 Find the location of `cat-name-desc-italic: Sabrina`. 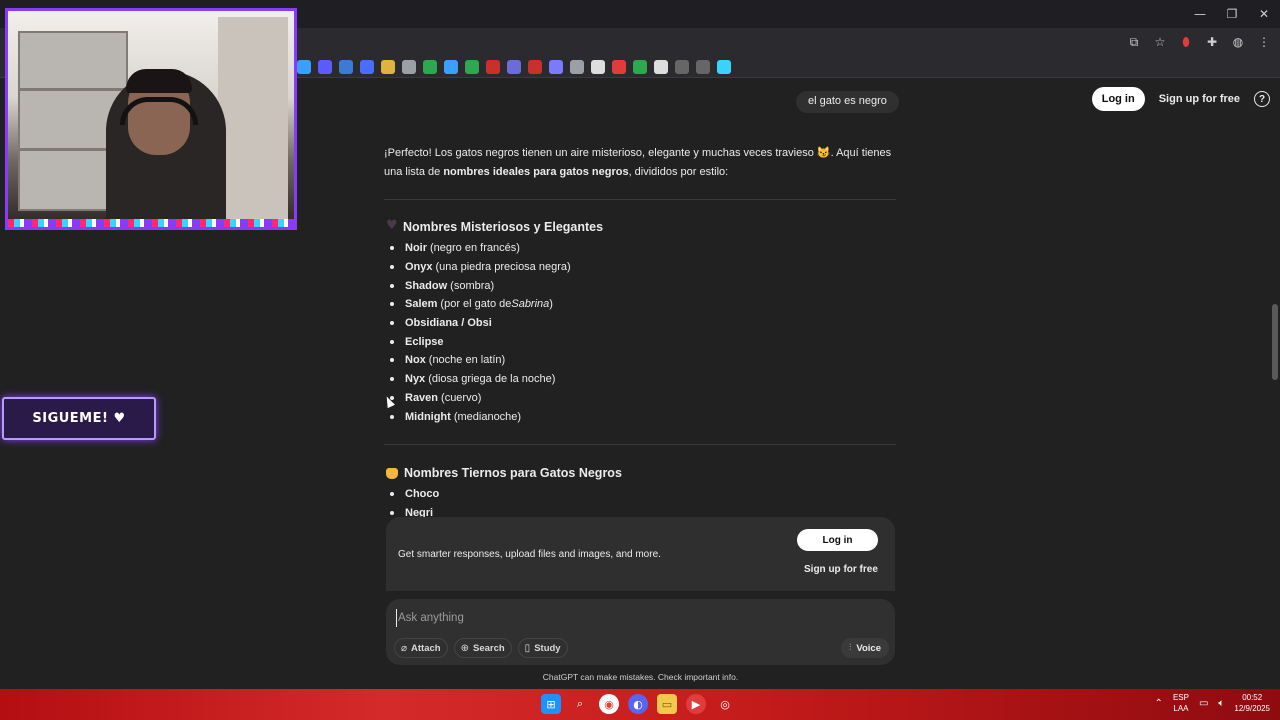

cat-name-desc-italic: Sabrina is located at coordinates (530, 304).